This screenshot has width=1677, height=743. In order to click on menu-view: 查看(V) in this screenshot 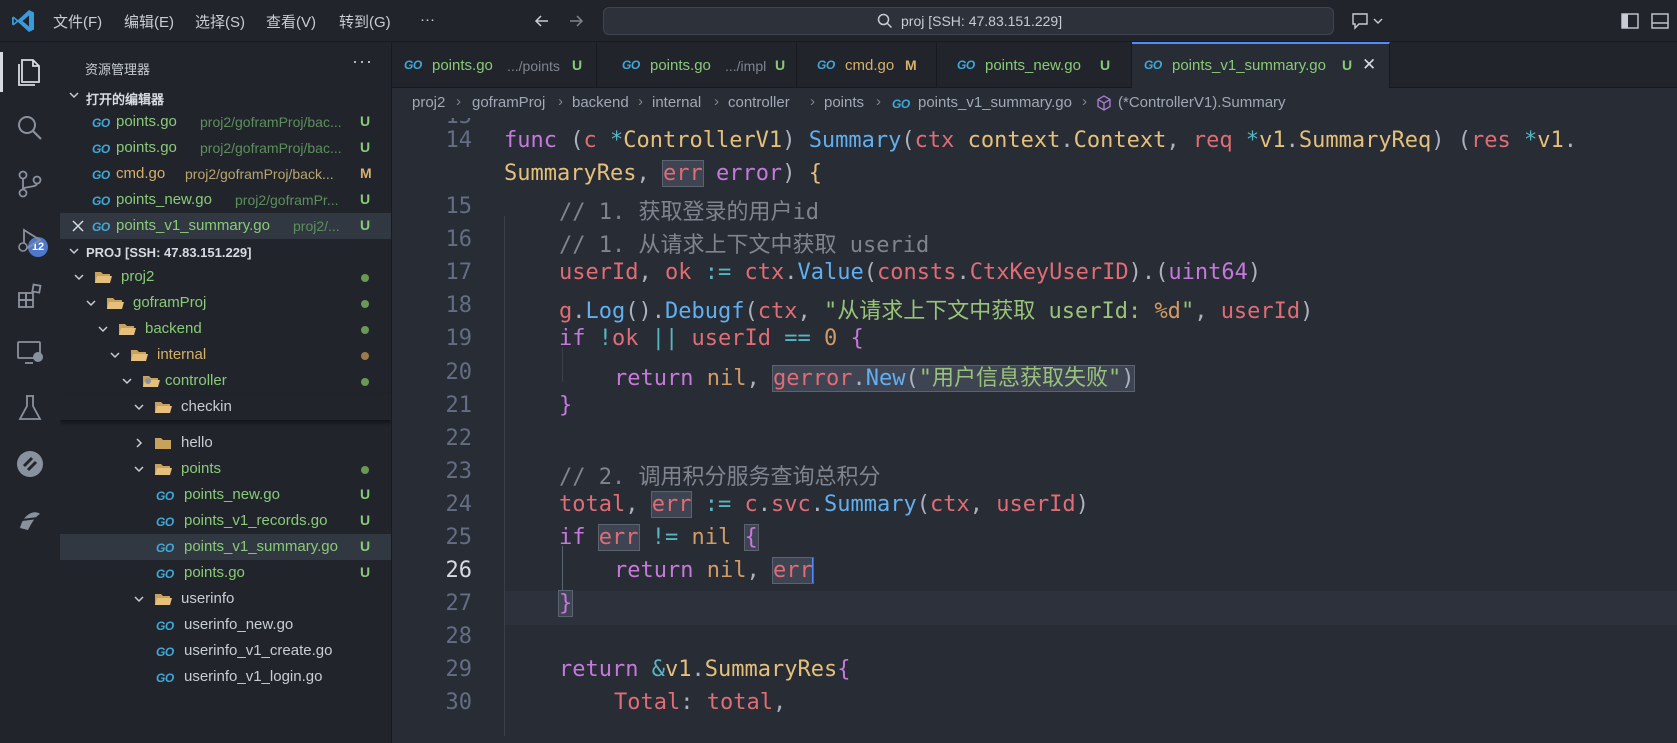, I will do `click(291, 21)`.